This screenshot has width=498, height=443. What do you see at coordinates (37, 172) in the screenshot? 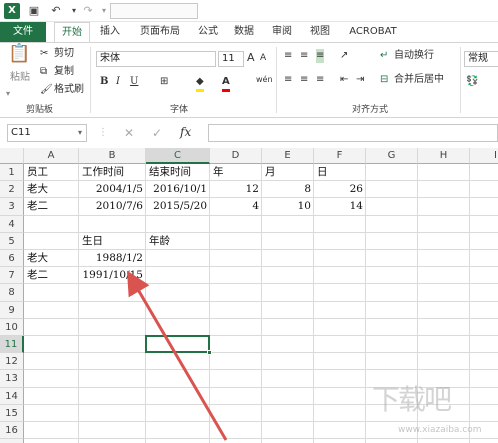
I see `cell-A1: 员工` at bounding box center [37, 172].